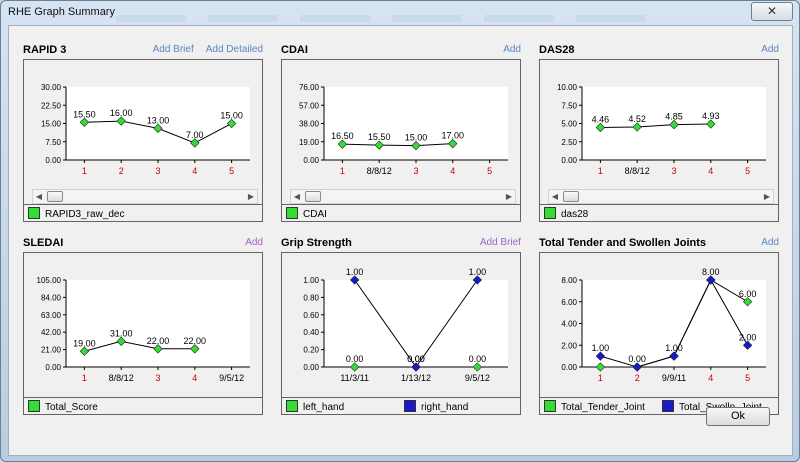  Describe the element at coordinates (309, 124) in the screenshot. I see `y-tick-label: 38.00` at that location.